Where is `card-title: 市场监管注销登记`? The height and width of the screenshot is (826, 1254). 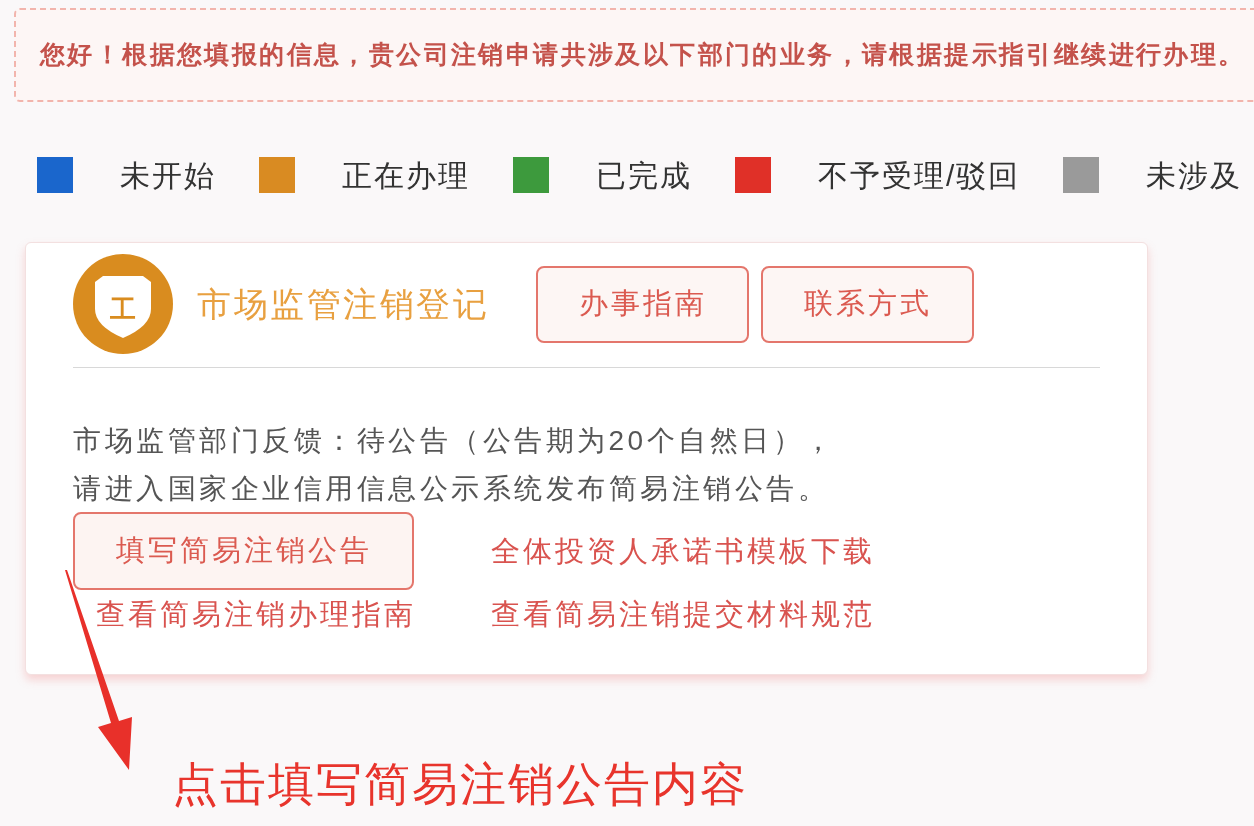 card-title: 市场监管注销登记 is located at coordinates (343, 304).